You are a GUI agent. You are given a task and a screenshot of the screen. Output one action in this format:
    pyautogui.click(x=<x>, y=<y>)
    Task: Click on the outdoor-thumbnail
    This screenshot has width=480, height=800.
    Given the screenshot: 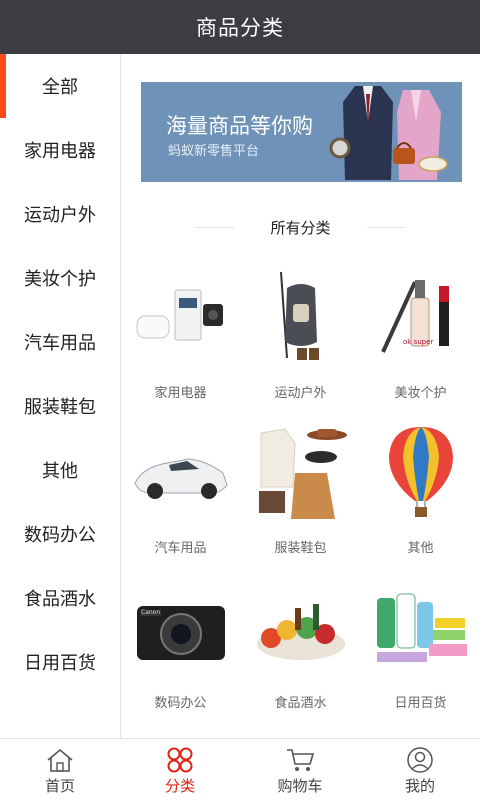 What is the action you would take?
    pyautogui.click(x=299, y=315)
    